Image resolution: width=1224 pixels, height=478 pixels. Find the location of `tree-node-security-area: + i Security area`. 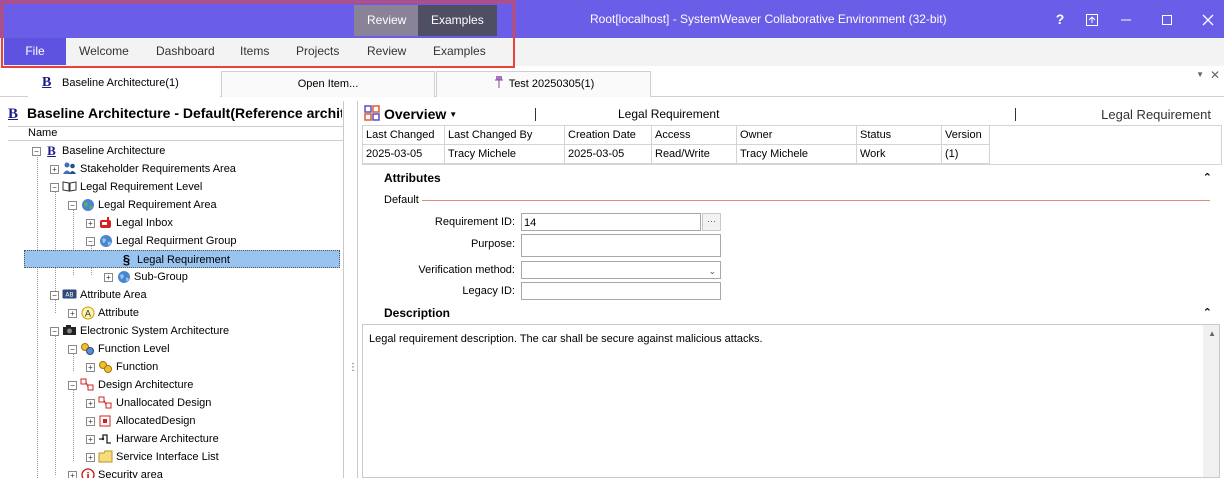

tree-node-security-area: + i Security area is located at coordinates (115, 472).